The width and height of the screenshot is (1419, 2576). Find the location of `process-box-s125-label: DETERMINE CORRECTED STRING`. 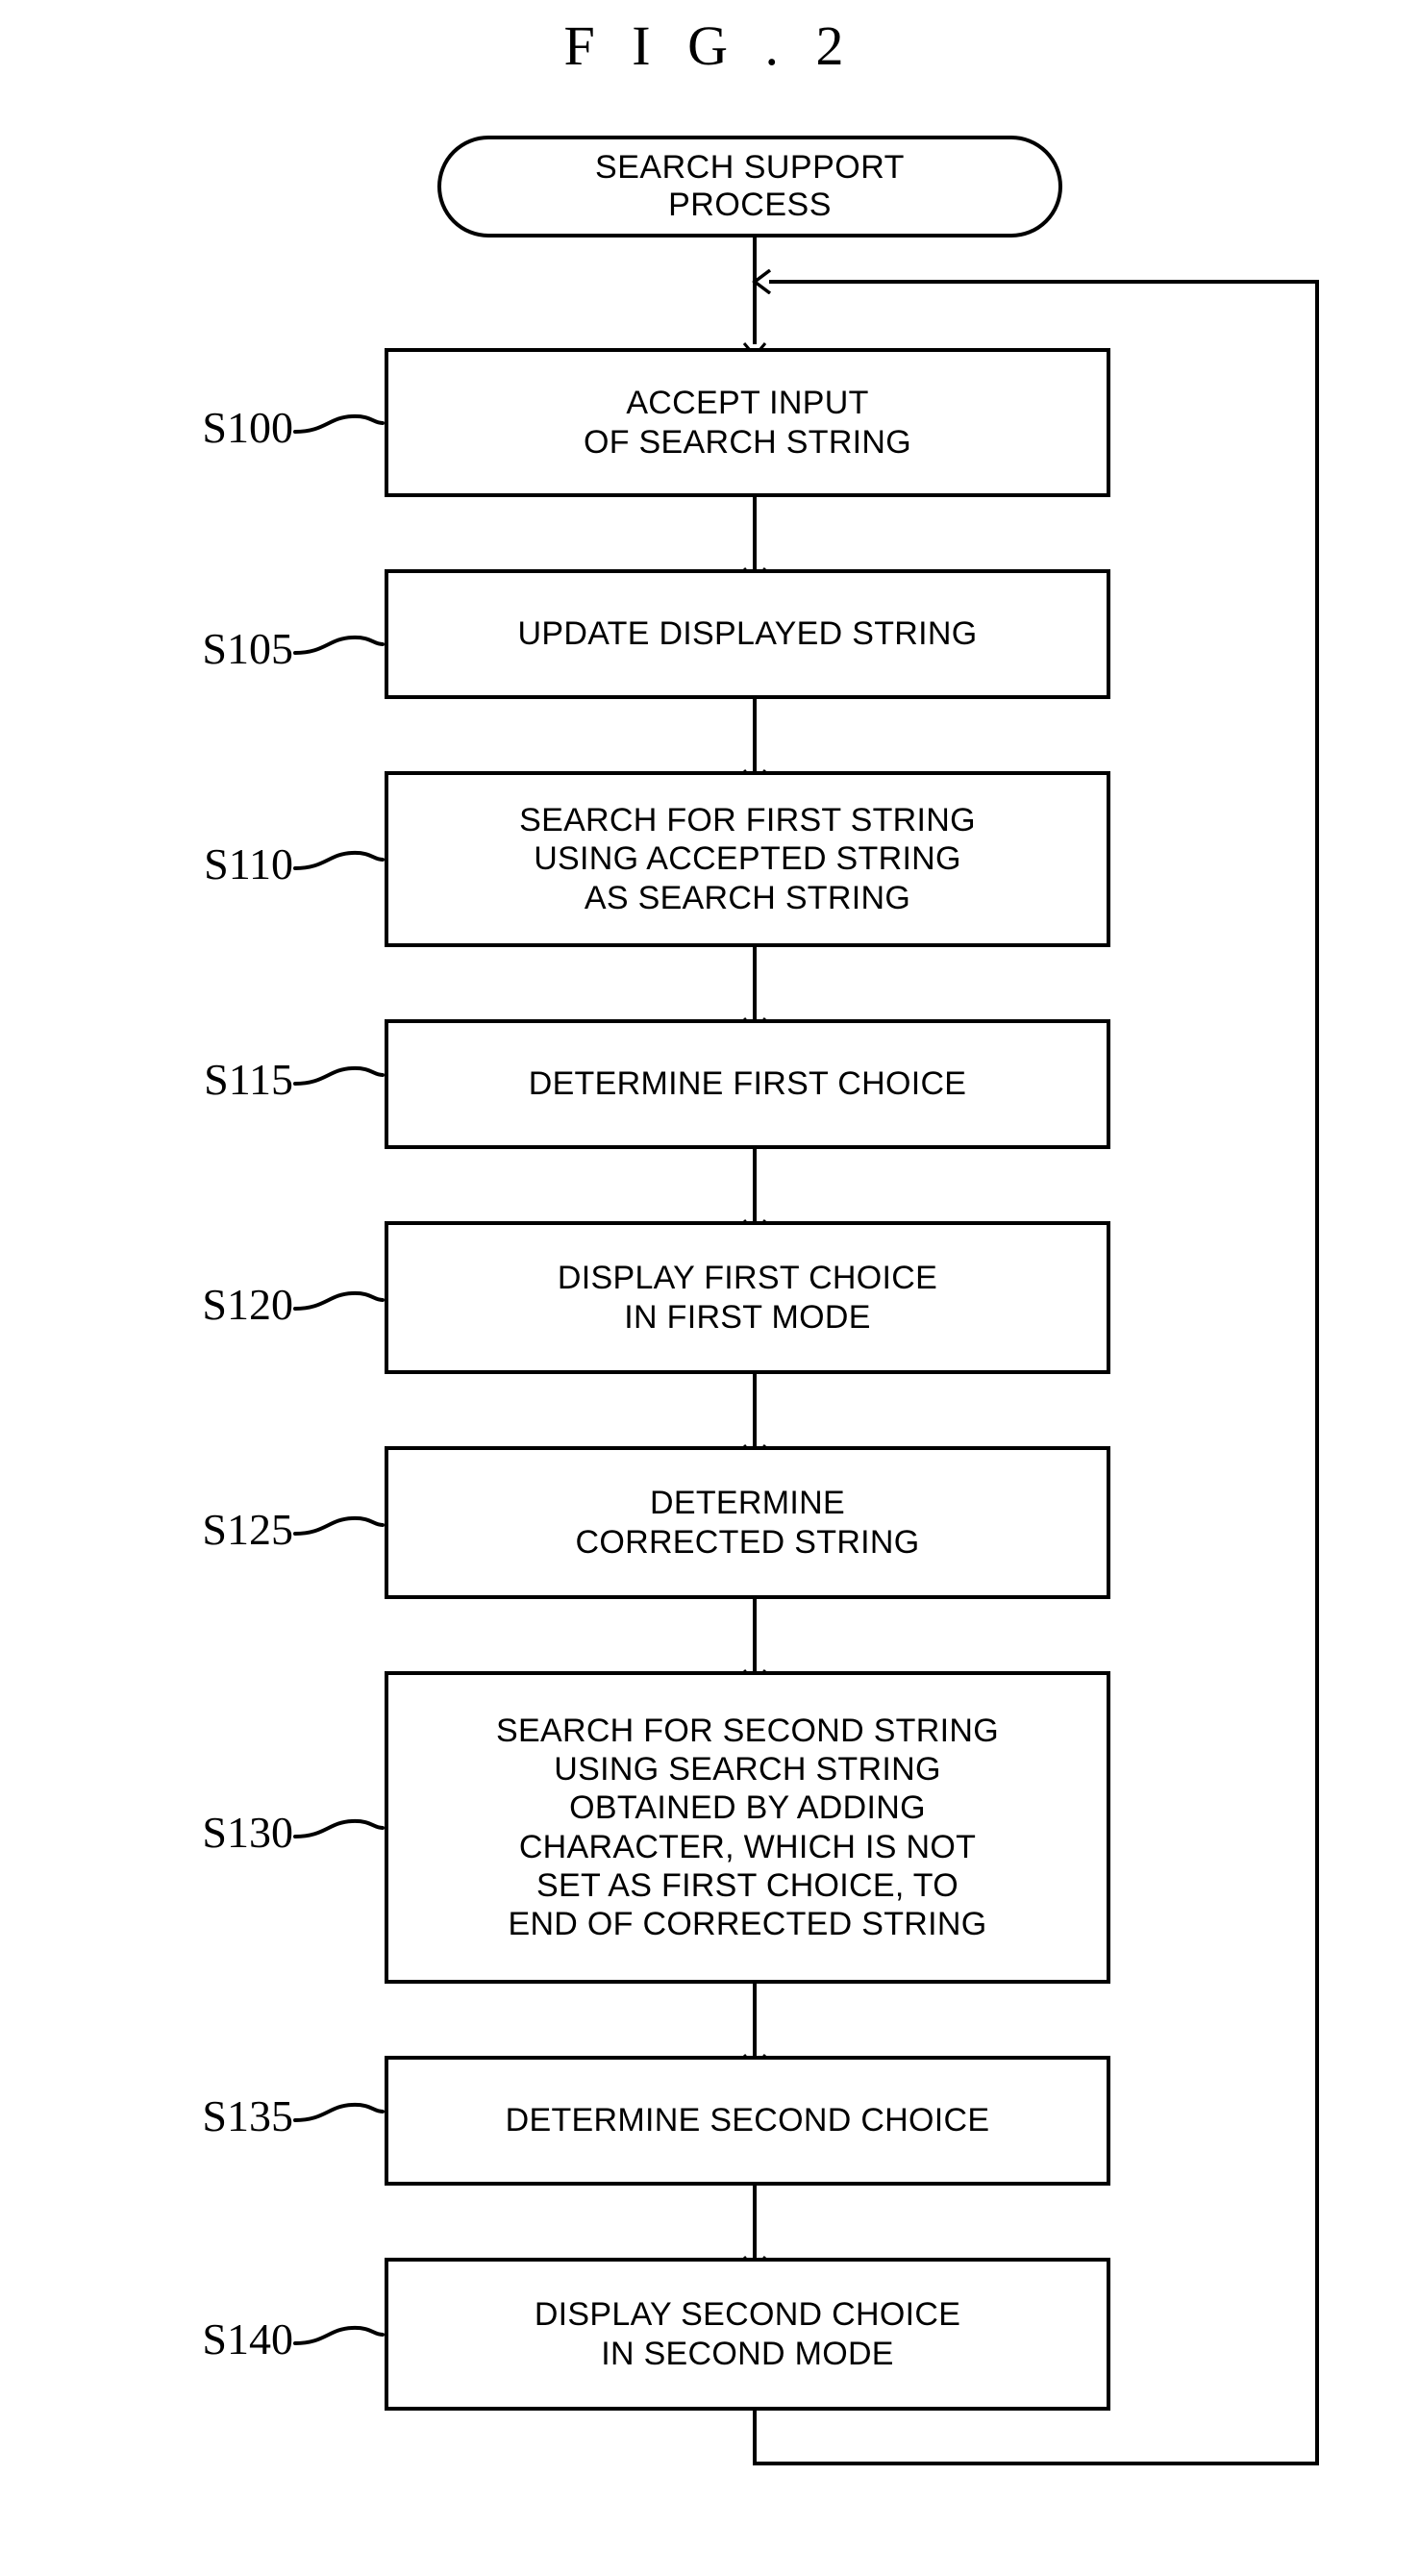

process-box-s125-label: DETERMINE CORRECTED STRING is located at coordinates (747, 1523).